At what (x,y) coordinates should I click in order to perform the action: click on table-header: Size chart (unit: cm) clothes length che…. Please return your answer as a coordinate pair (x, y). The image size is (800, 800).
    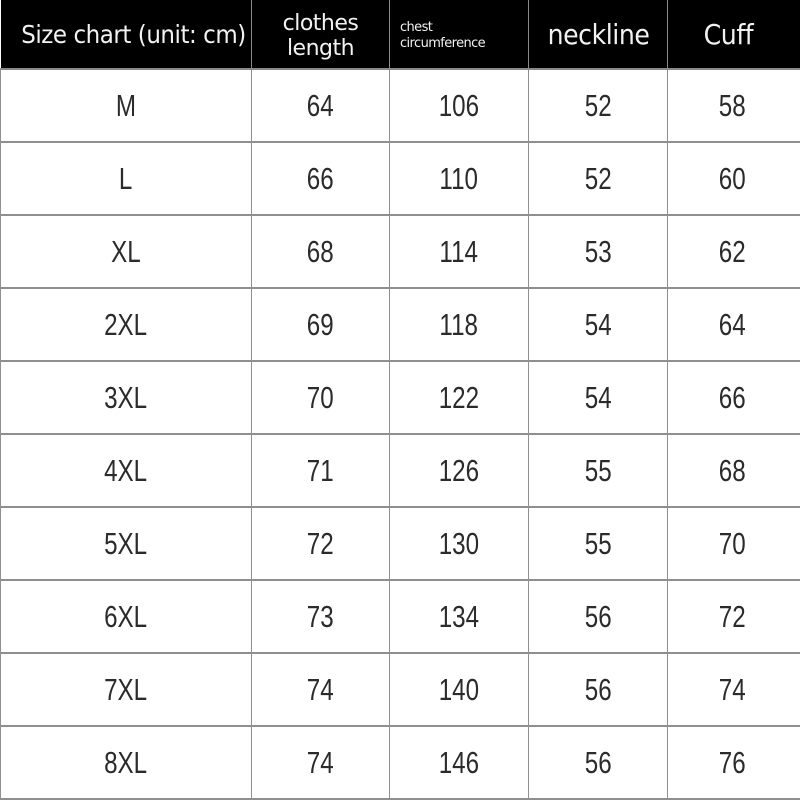
    Looking at the image, I should click on (400, 35).